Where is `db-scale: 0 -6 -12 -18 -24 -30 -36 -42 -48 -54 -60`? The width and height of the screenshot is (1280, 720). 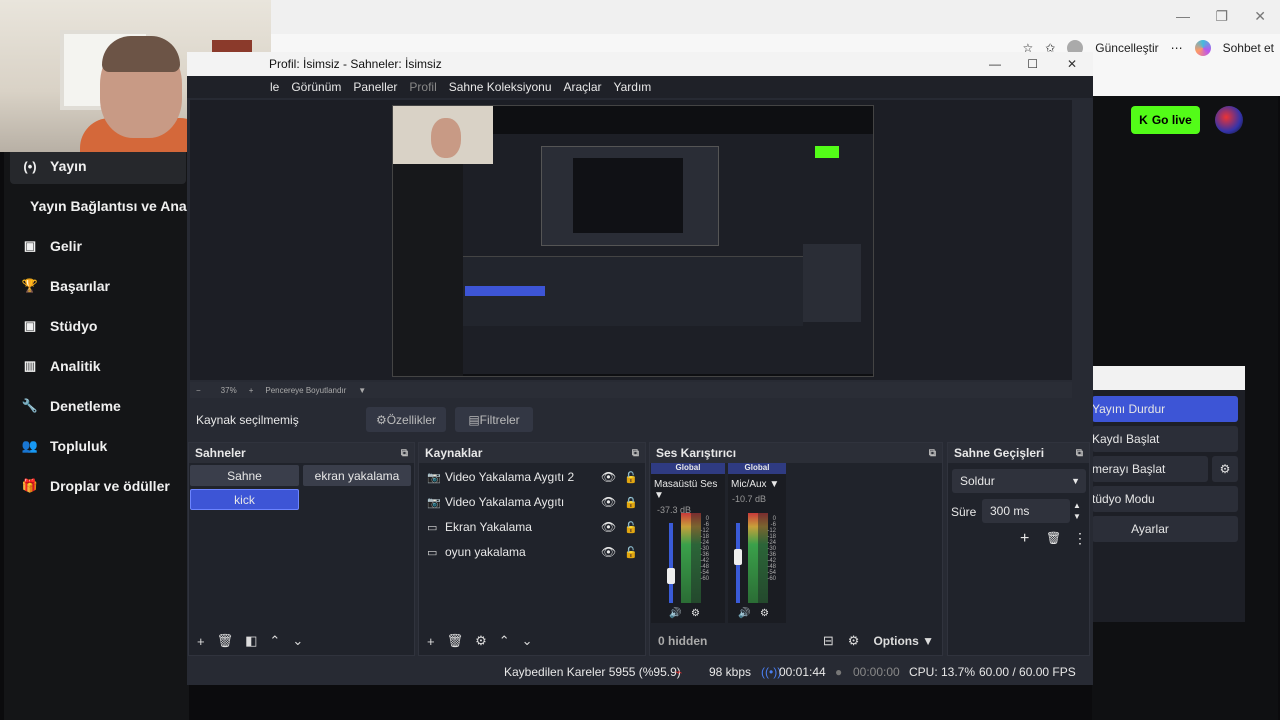
db-scale: 0 -6 -12 -18 -24 -30 -36 -42 -48 -54 -60 is located at coordinates (704, 549).